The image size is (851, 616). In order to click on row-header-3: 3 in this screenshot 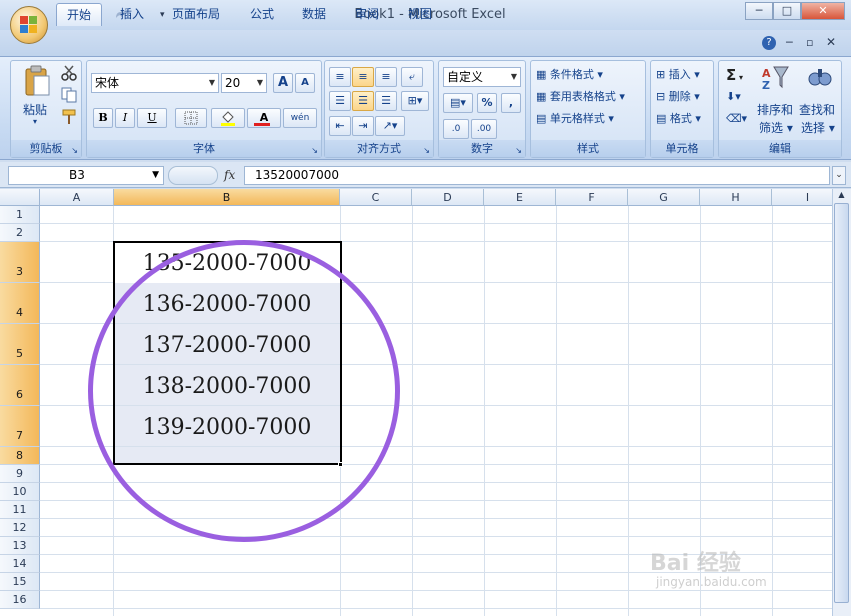, I will do `click(20, 262)`.